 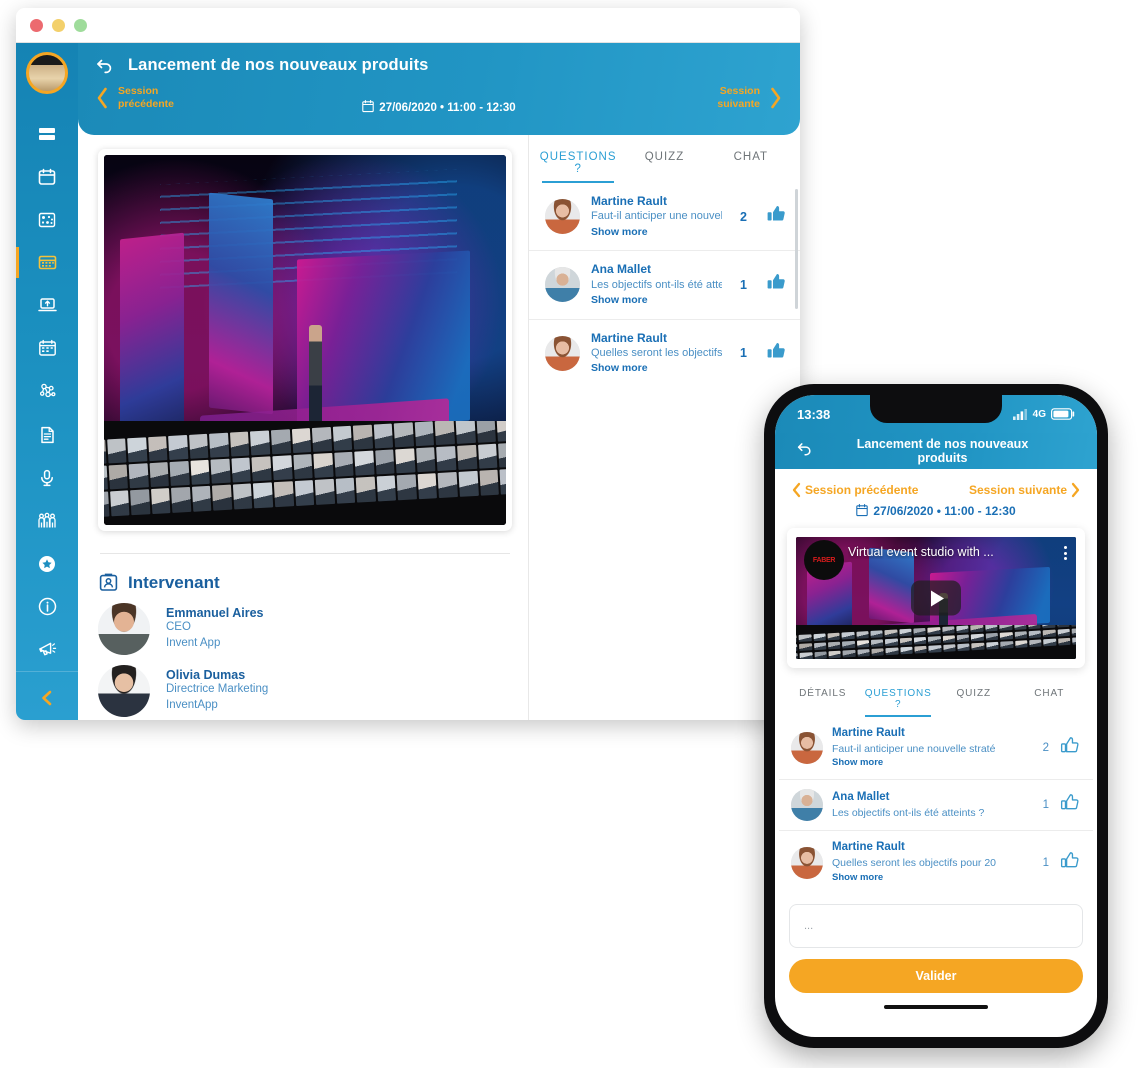 I want to click on sidebar-item-agenda, so click(x=47, y=176).